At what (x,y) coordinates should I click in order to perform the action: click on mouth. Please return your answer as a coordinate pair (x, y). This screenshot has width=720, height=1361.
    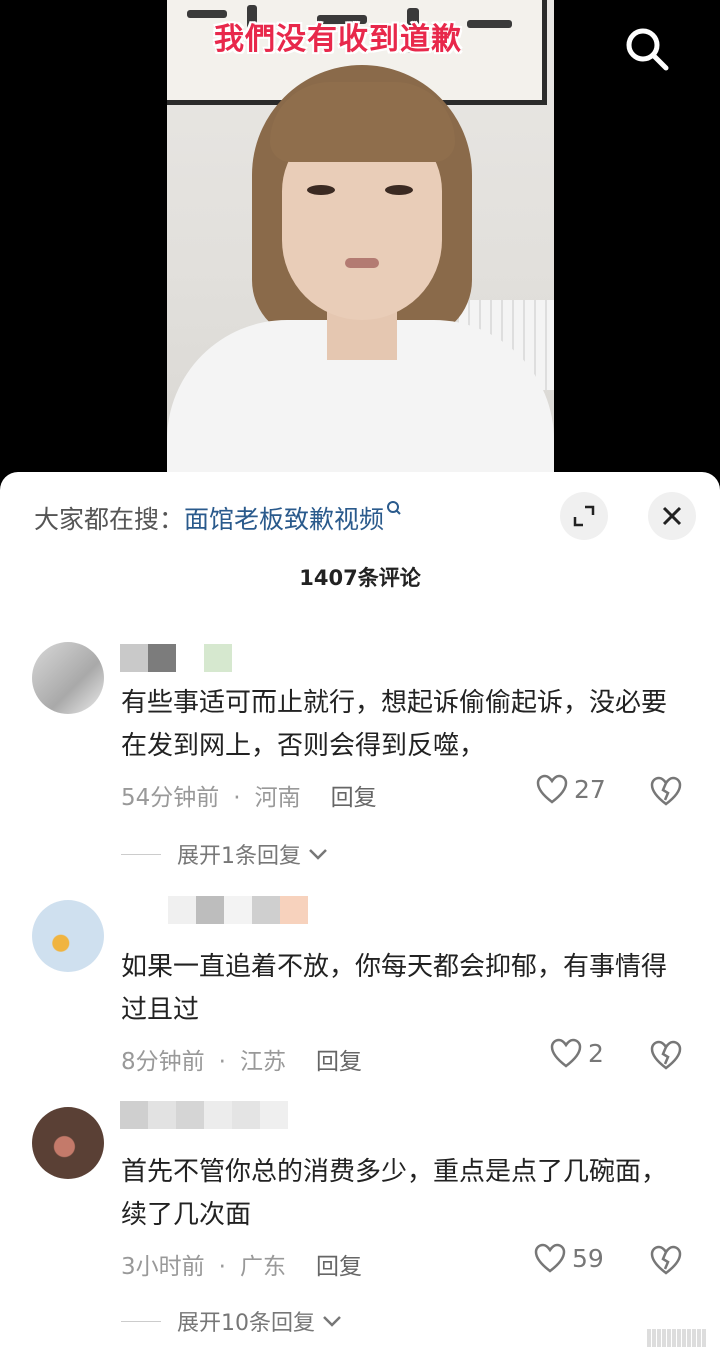
    Looking at the image, I should click on (362, 263).